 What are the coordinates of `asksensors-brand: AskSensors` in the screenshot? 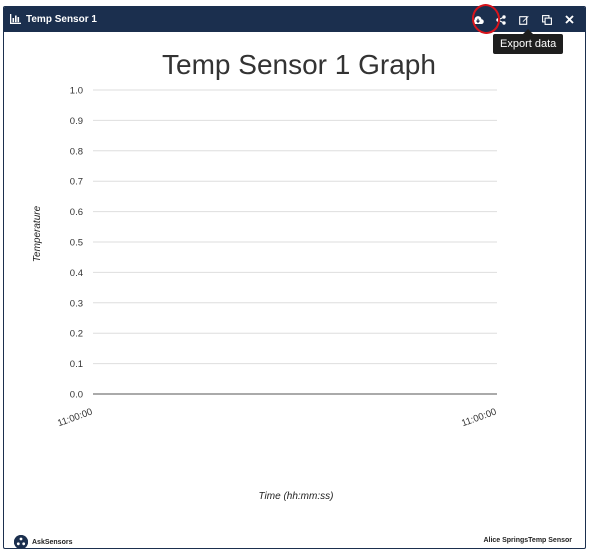 It's located at (43, 541).